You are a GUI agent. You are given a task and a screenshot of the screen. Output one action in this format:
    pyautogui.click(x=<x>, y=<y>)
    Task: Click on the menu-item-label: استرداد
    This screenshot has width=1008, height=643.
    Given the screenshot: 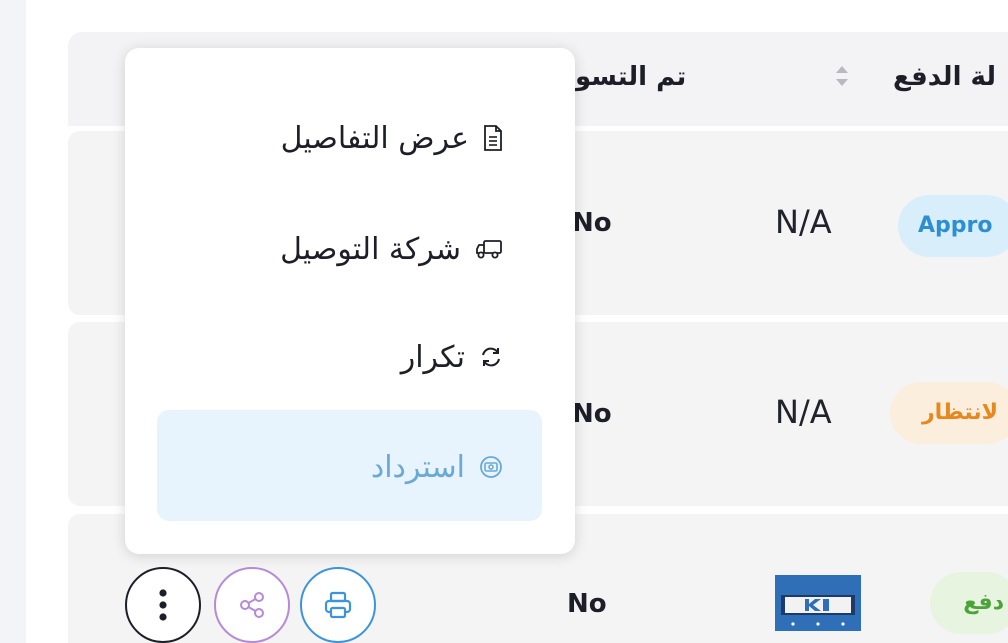 What is the action you would take?
    pyautogui.click(x=417, y=467)
    